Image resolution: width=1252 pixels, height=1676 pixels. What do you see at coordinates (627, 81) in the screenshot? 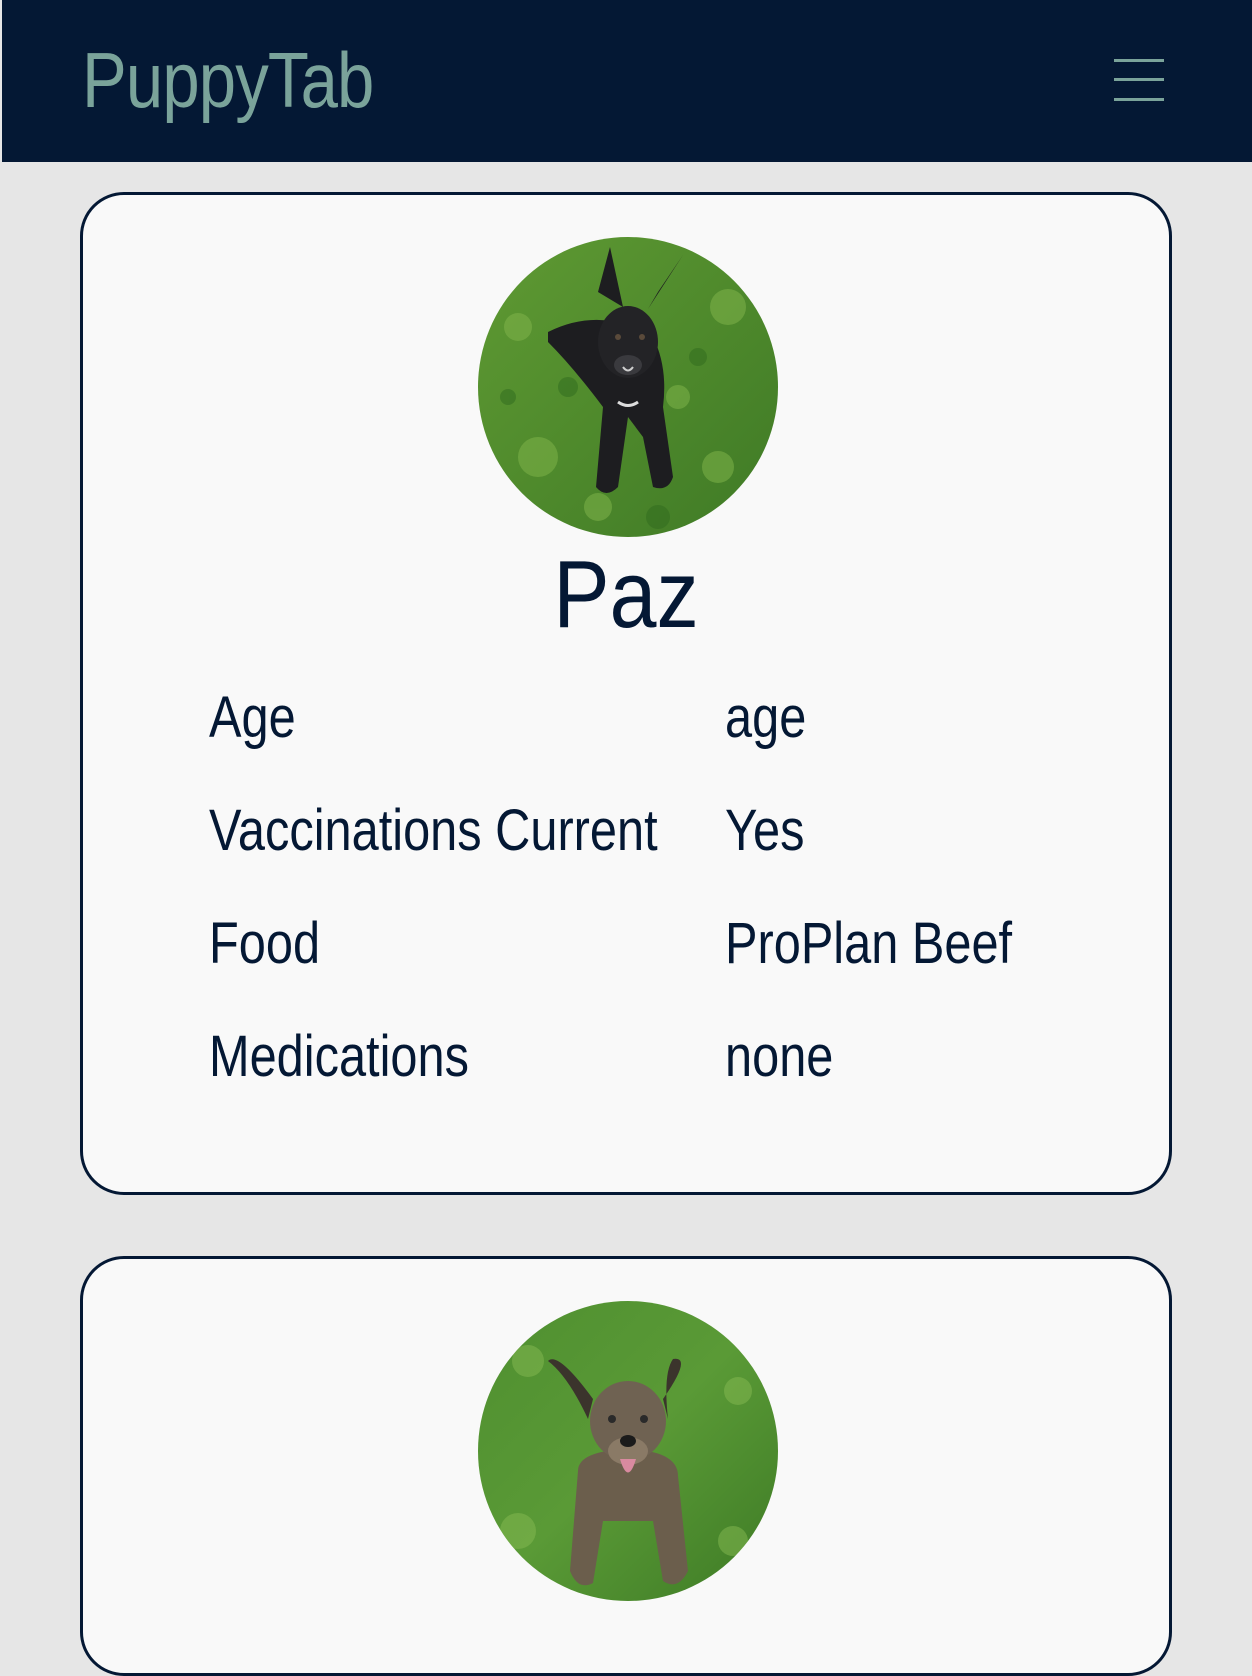
I see `navbar: PuppyTab` at bounding box center [627, 81].